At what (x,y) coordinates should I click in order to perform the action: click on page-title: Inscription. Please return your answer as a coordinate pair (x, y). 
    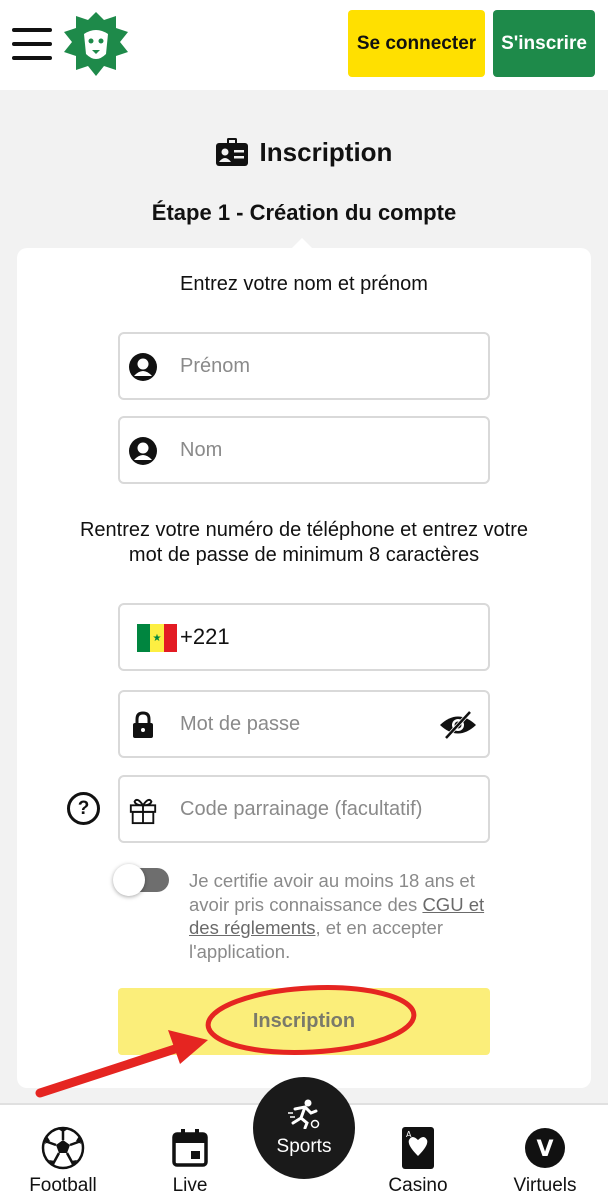
    Looking at the image, I should click on (304, 152).